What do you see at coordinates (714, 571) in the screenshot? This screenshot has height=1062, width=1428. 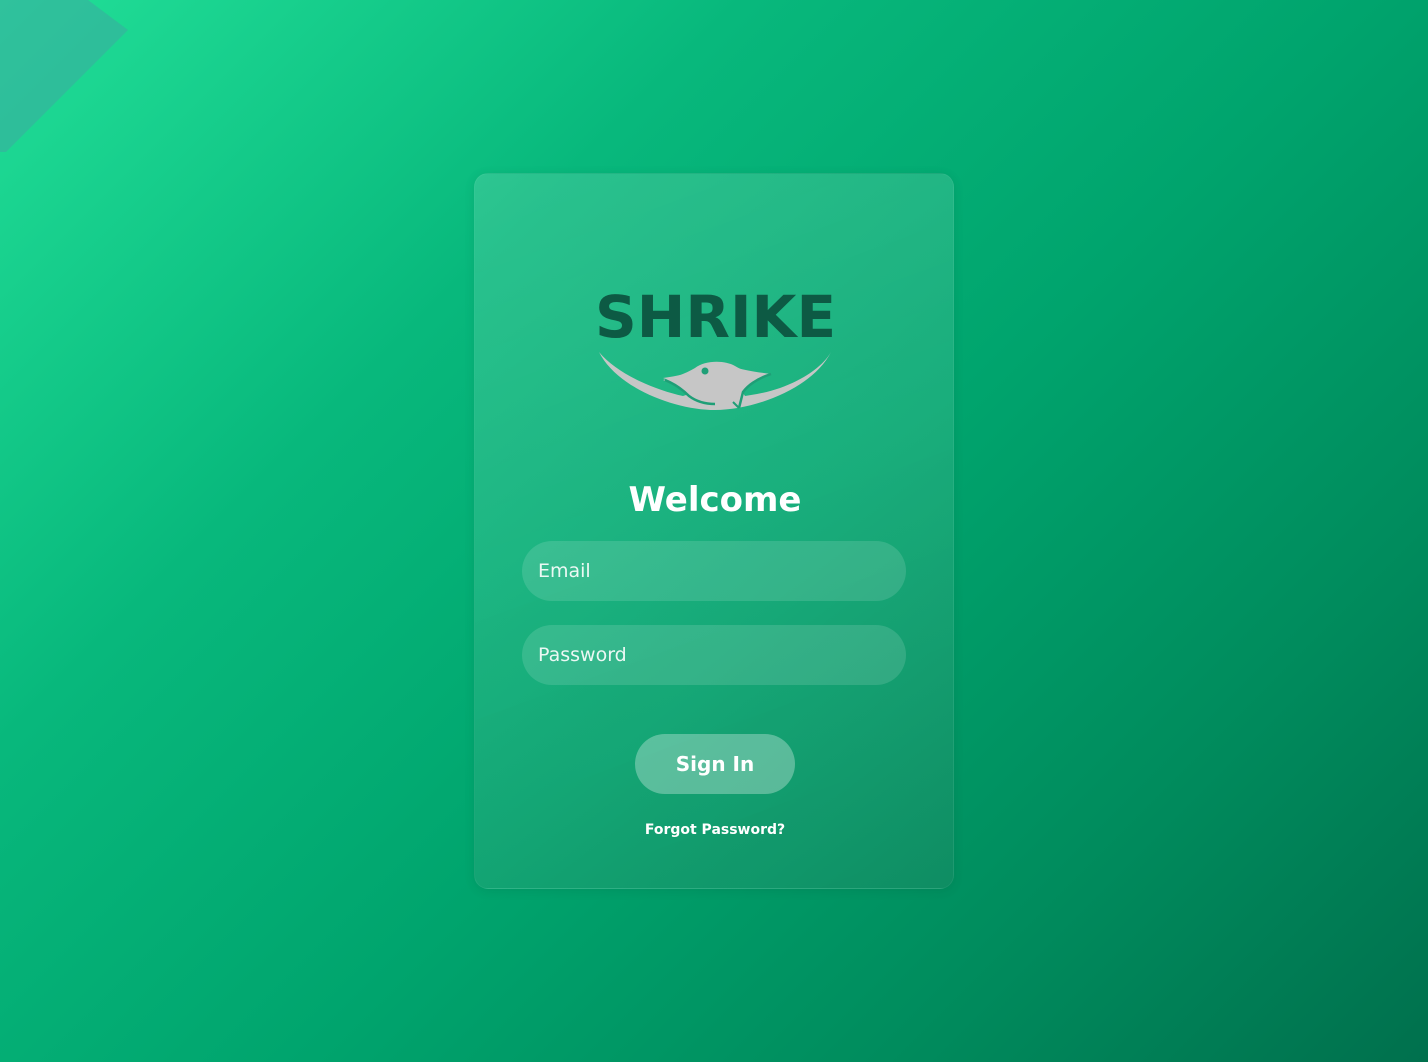 I see `email-field` at bounding box center [714, 571].